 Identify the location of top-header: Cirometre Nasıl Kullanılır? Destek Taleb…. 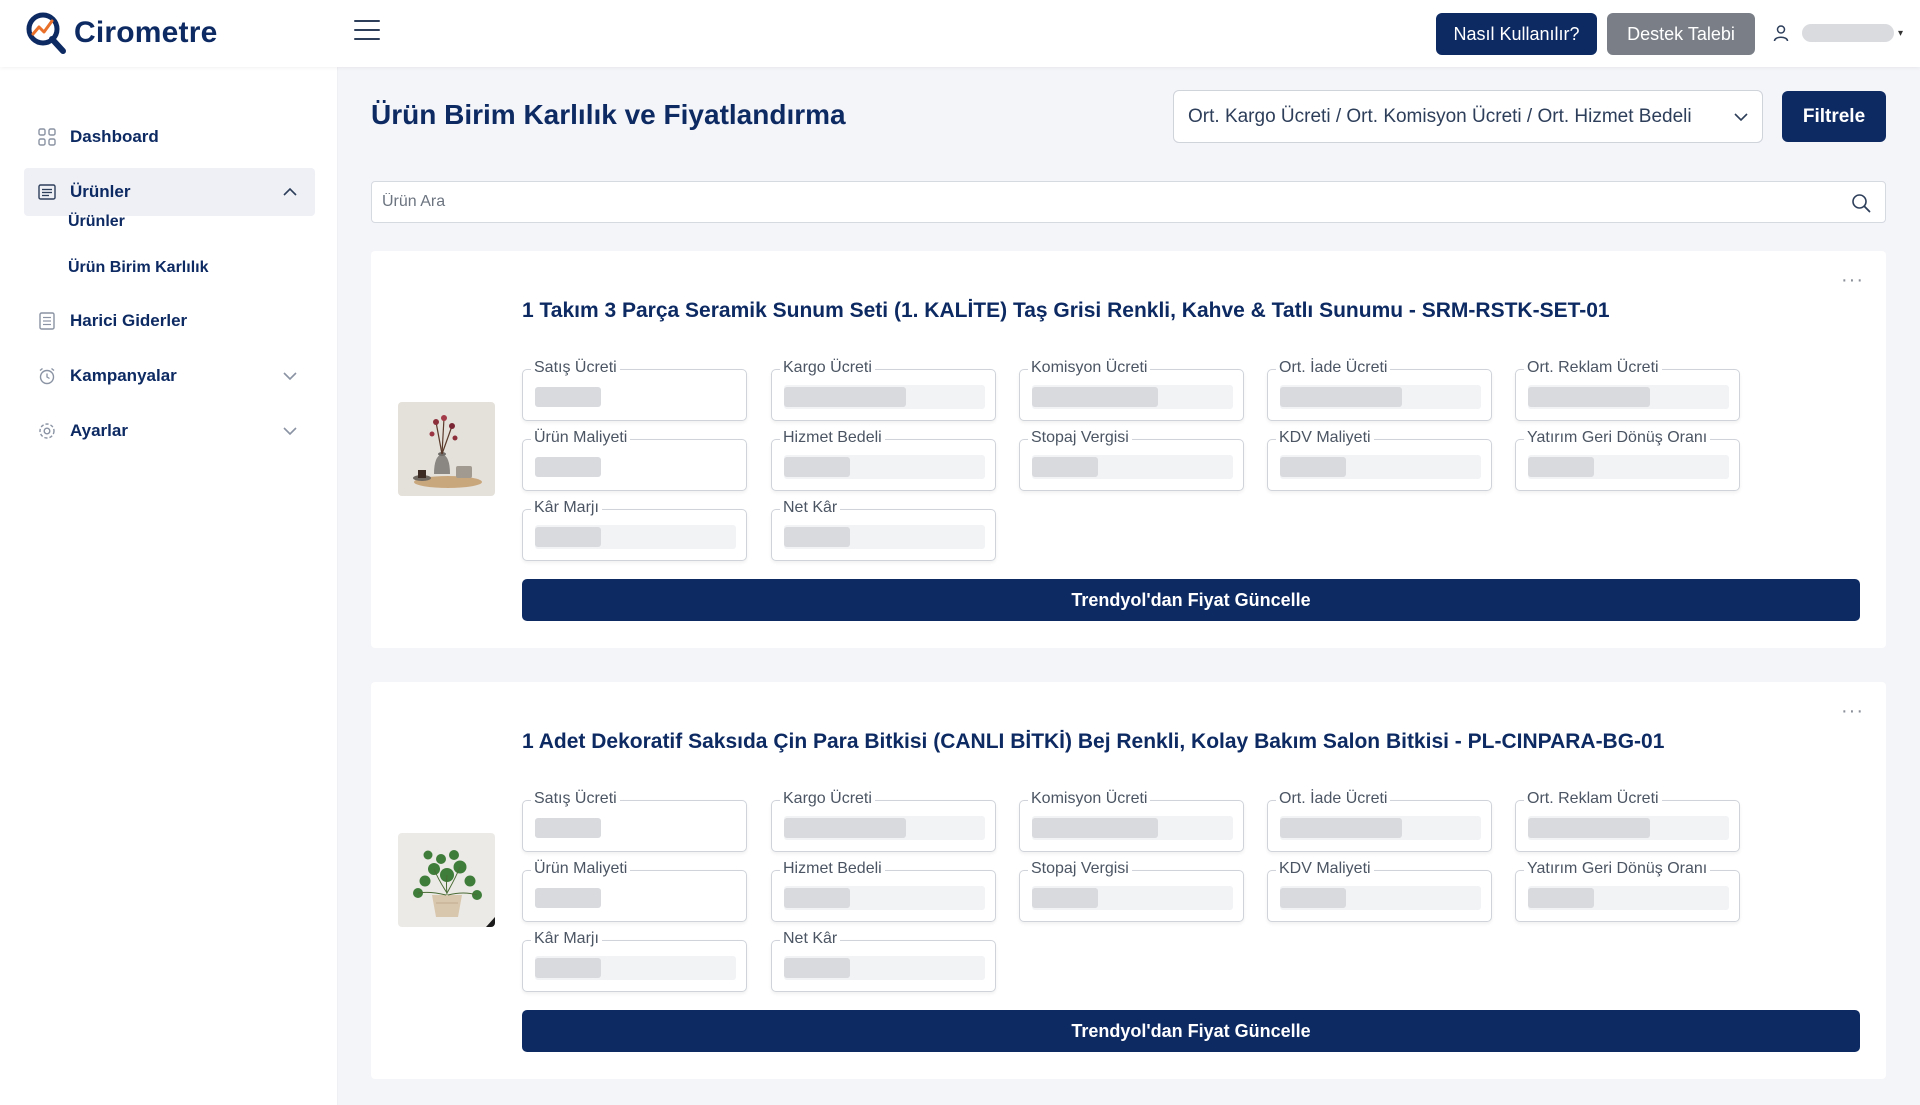
(960, 33).